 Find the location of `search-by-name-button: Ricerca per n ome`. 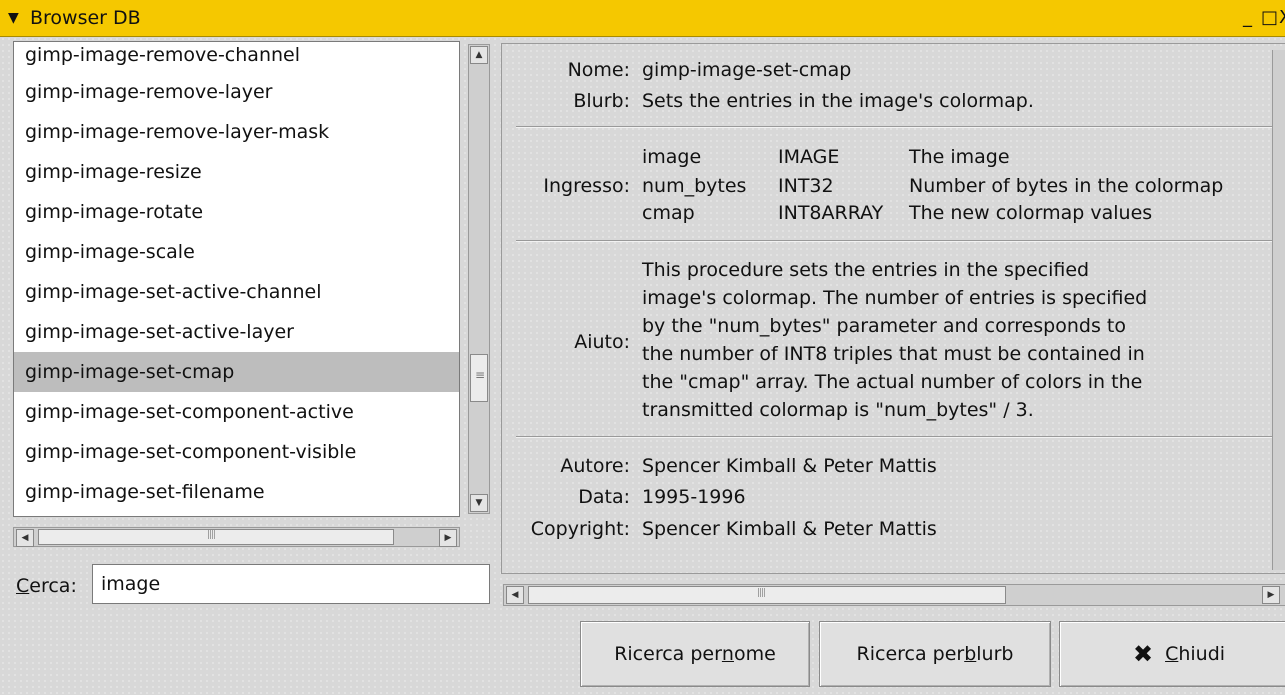

search-by-name-button: Ricerca per n ome is located at coordinates (695, 654).